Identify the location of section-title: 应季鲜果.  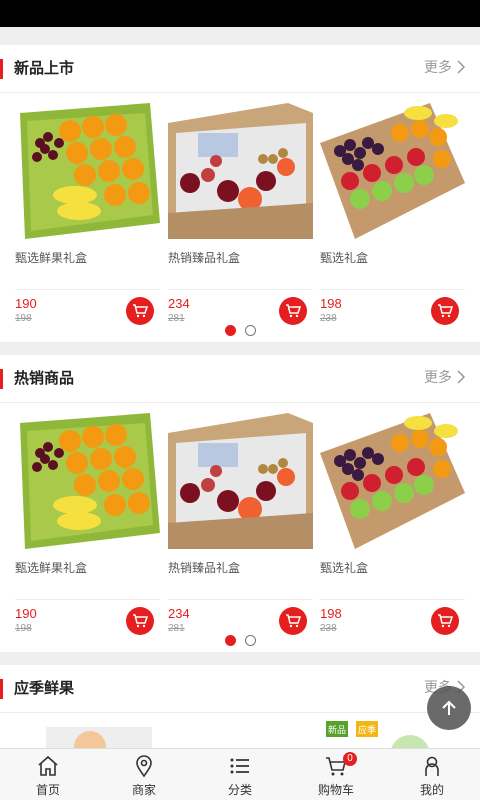
(44, 688).